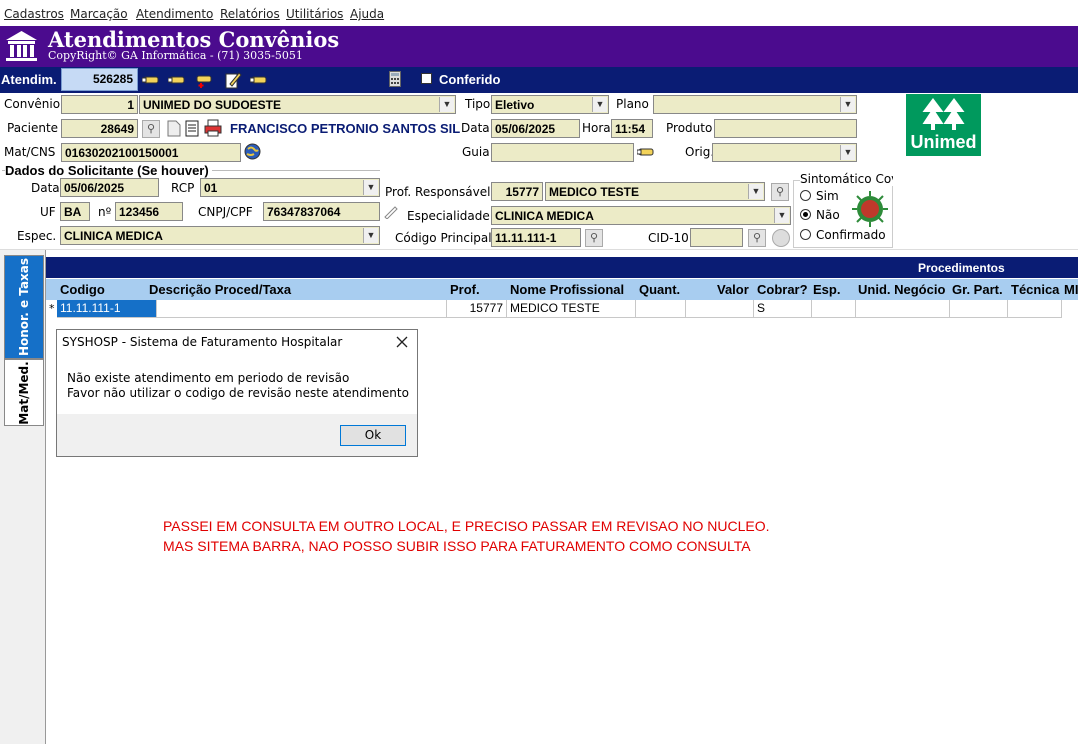  I want to click on printer-icon, so click(213, 128).